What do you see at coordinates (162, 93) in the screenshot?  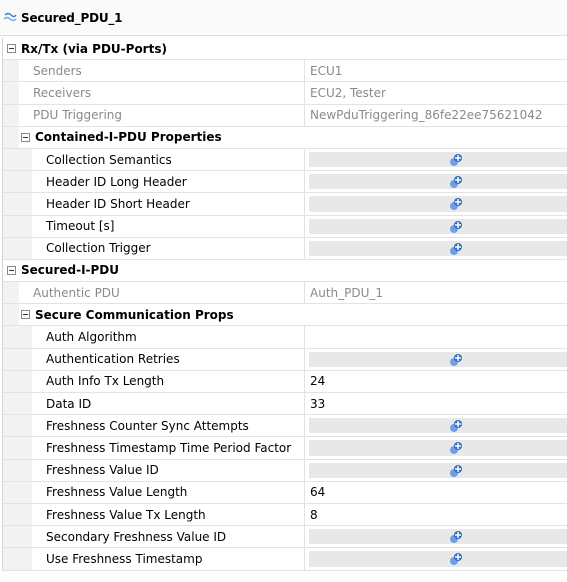 I see `property-name: Receivers` at bounding box center [162, 93].